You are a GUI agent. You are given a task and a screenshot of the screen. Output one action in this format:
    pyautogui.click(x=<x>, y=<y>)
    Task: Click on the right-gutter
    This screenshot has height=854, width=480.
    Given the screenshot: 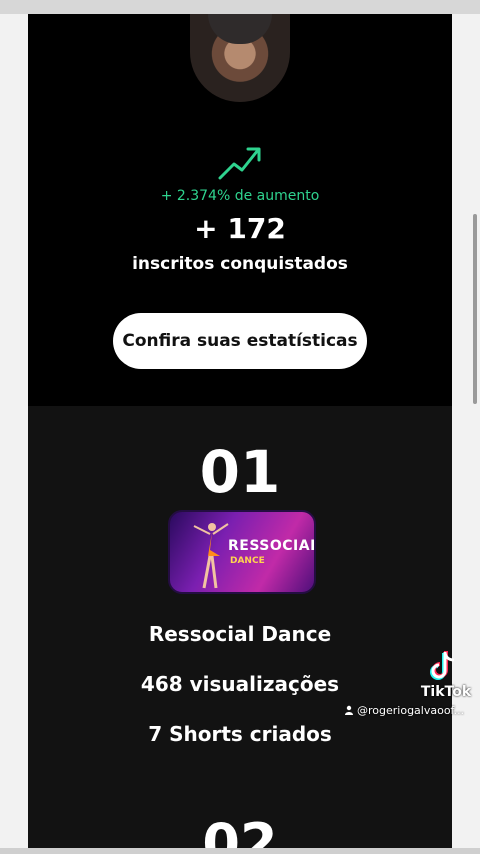 What is the action you would take?
    pyautogui.click(x=466, y=434)
    